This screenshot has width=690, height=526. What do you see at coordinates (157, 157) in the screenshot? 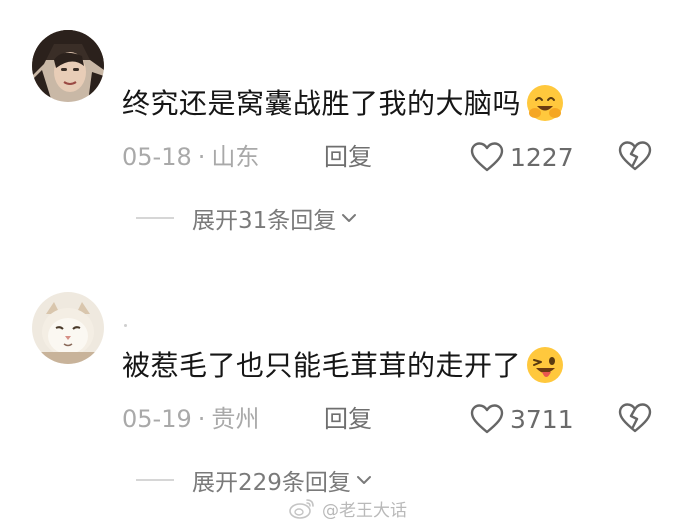
I see `comment-date: 05-18` at bounding box center [157, 157].